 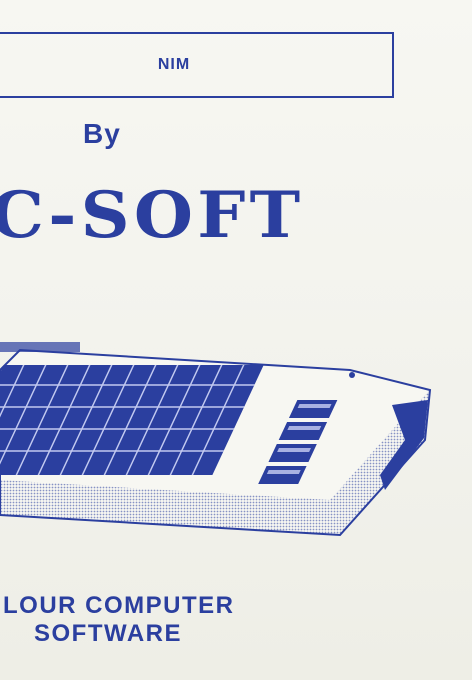 I want to click on footer-line-1: LOUR COMPUTER, so click(x=119, y=605).